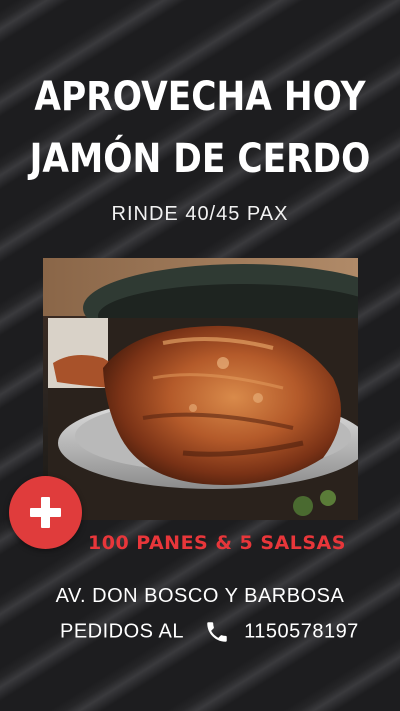 Image resolution: width=400 pixels, height=711 pixels. What do you see at coordinates (200, 214) in the screenshot?
I see `servings-subtitle: RINDE 40/45 PAX` at bounding box center [200, 214].